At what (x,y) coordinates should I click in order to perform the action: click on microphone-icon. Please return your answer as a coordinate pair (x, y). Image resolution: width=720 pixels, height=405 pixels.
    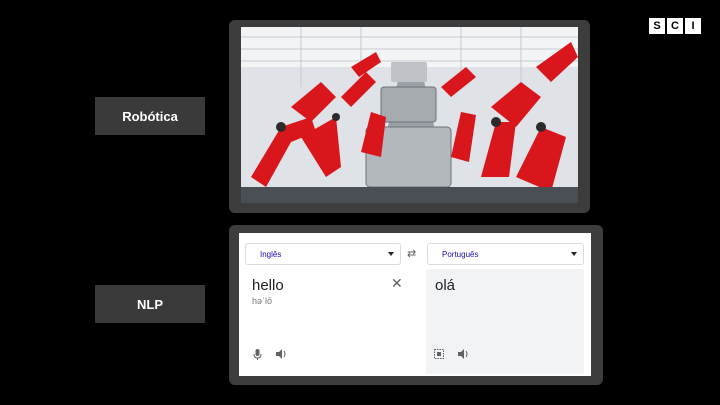
    Looking at the image, I should click on (257, 356).